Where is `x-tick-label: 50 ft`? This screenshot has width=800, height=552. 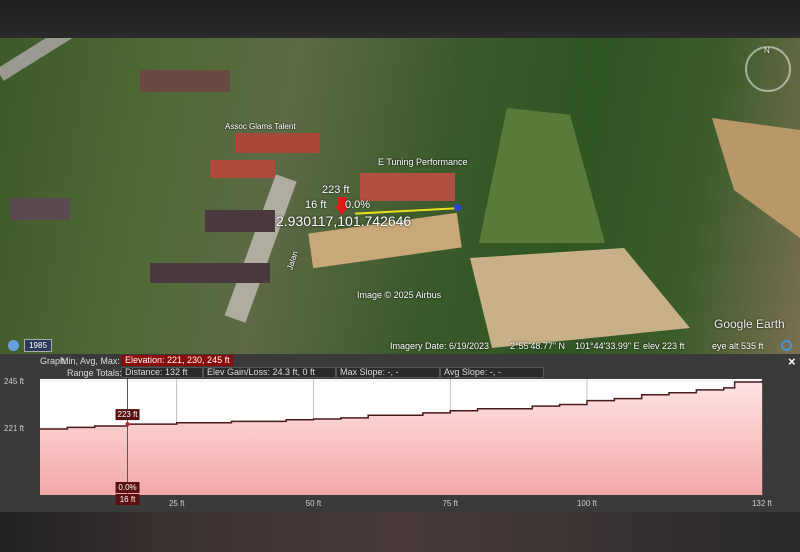
x-tick-label: 50 ft is located at coordinates (314, 503).